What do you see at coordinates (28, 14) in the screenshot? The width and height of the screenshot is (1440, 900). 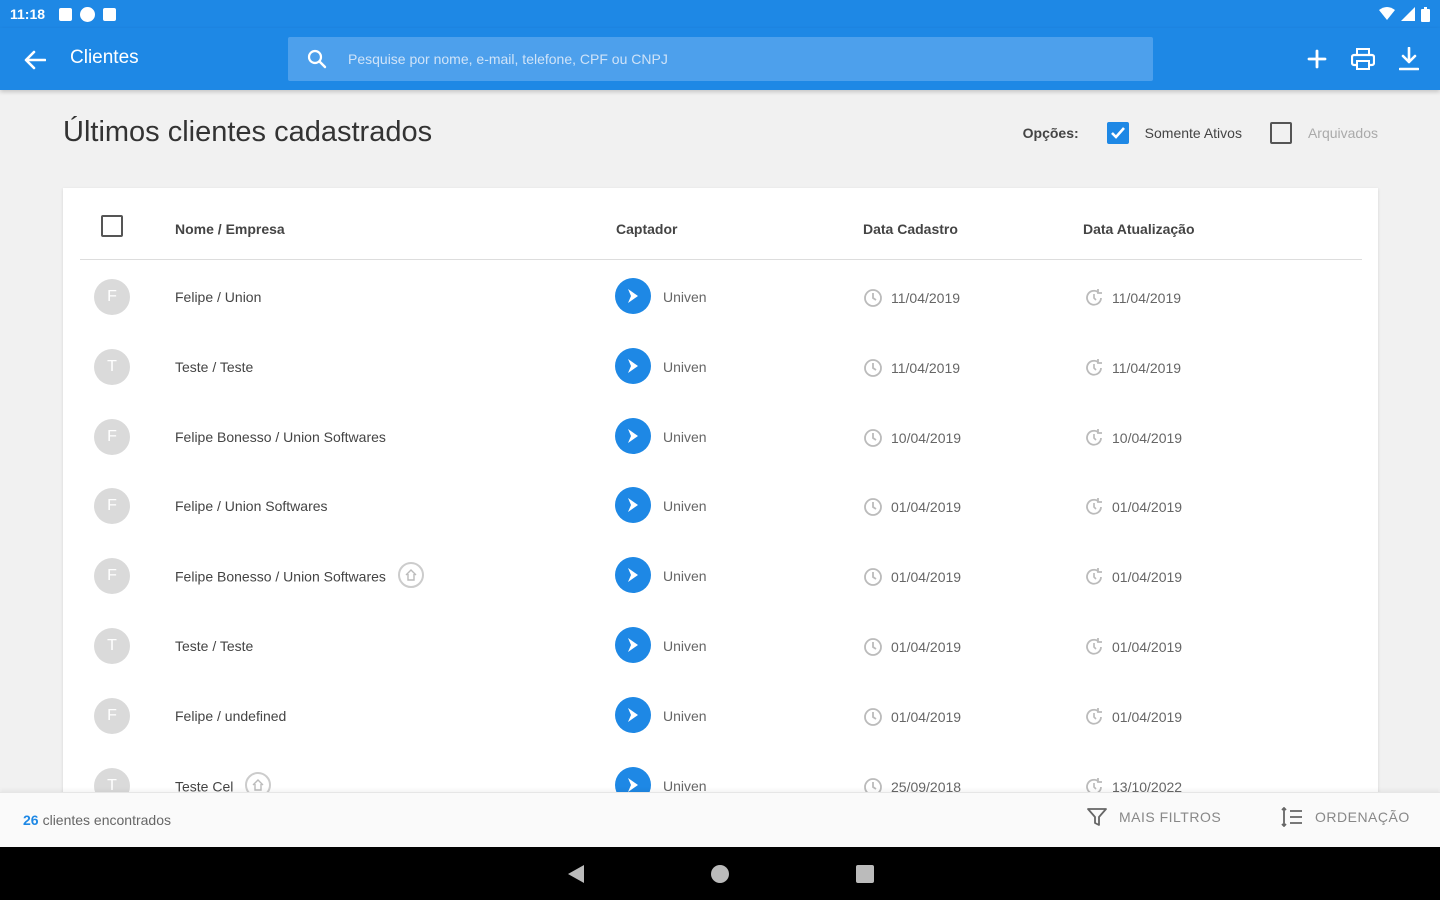 I see `status-time: 11:18` at bounding box center [28, 14].